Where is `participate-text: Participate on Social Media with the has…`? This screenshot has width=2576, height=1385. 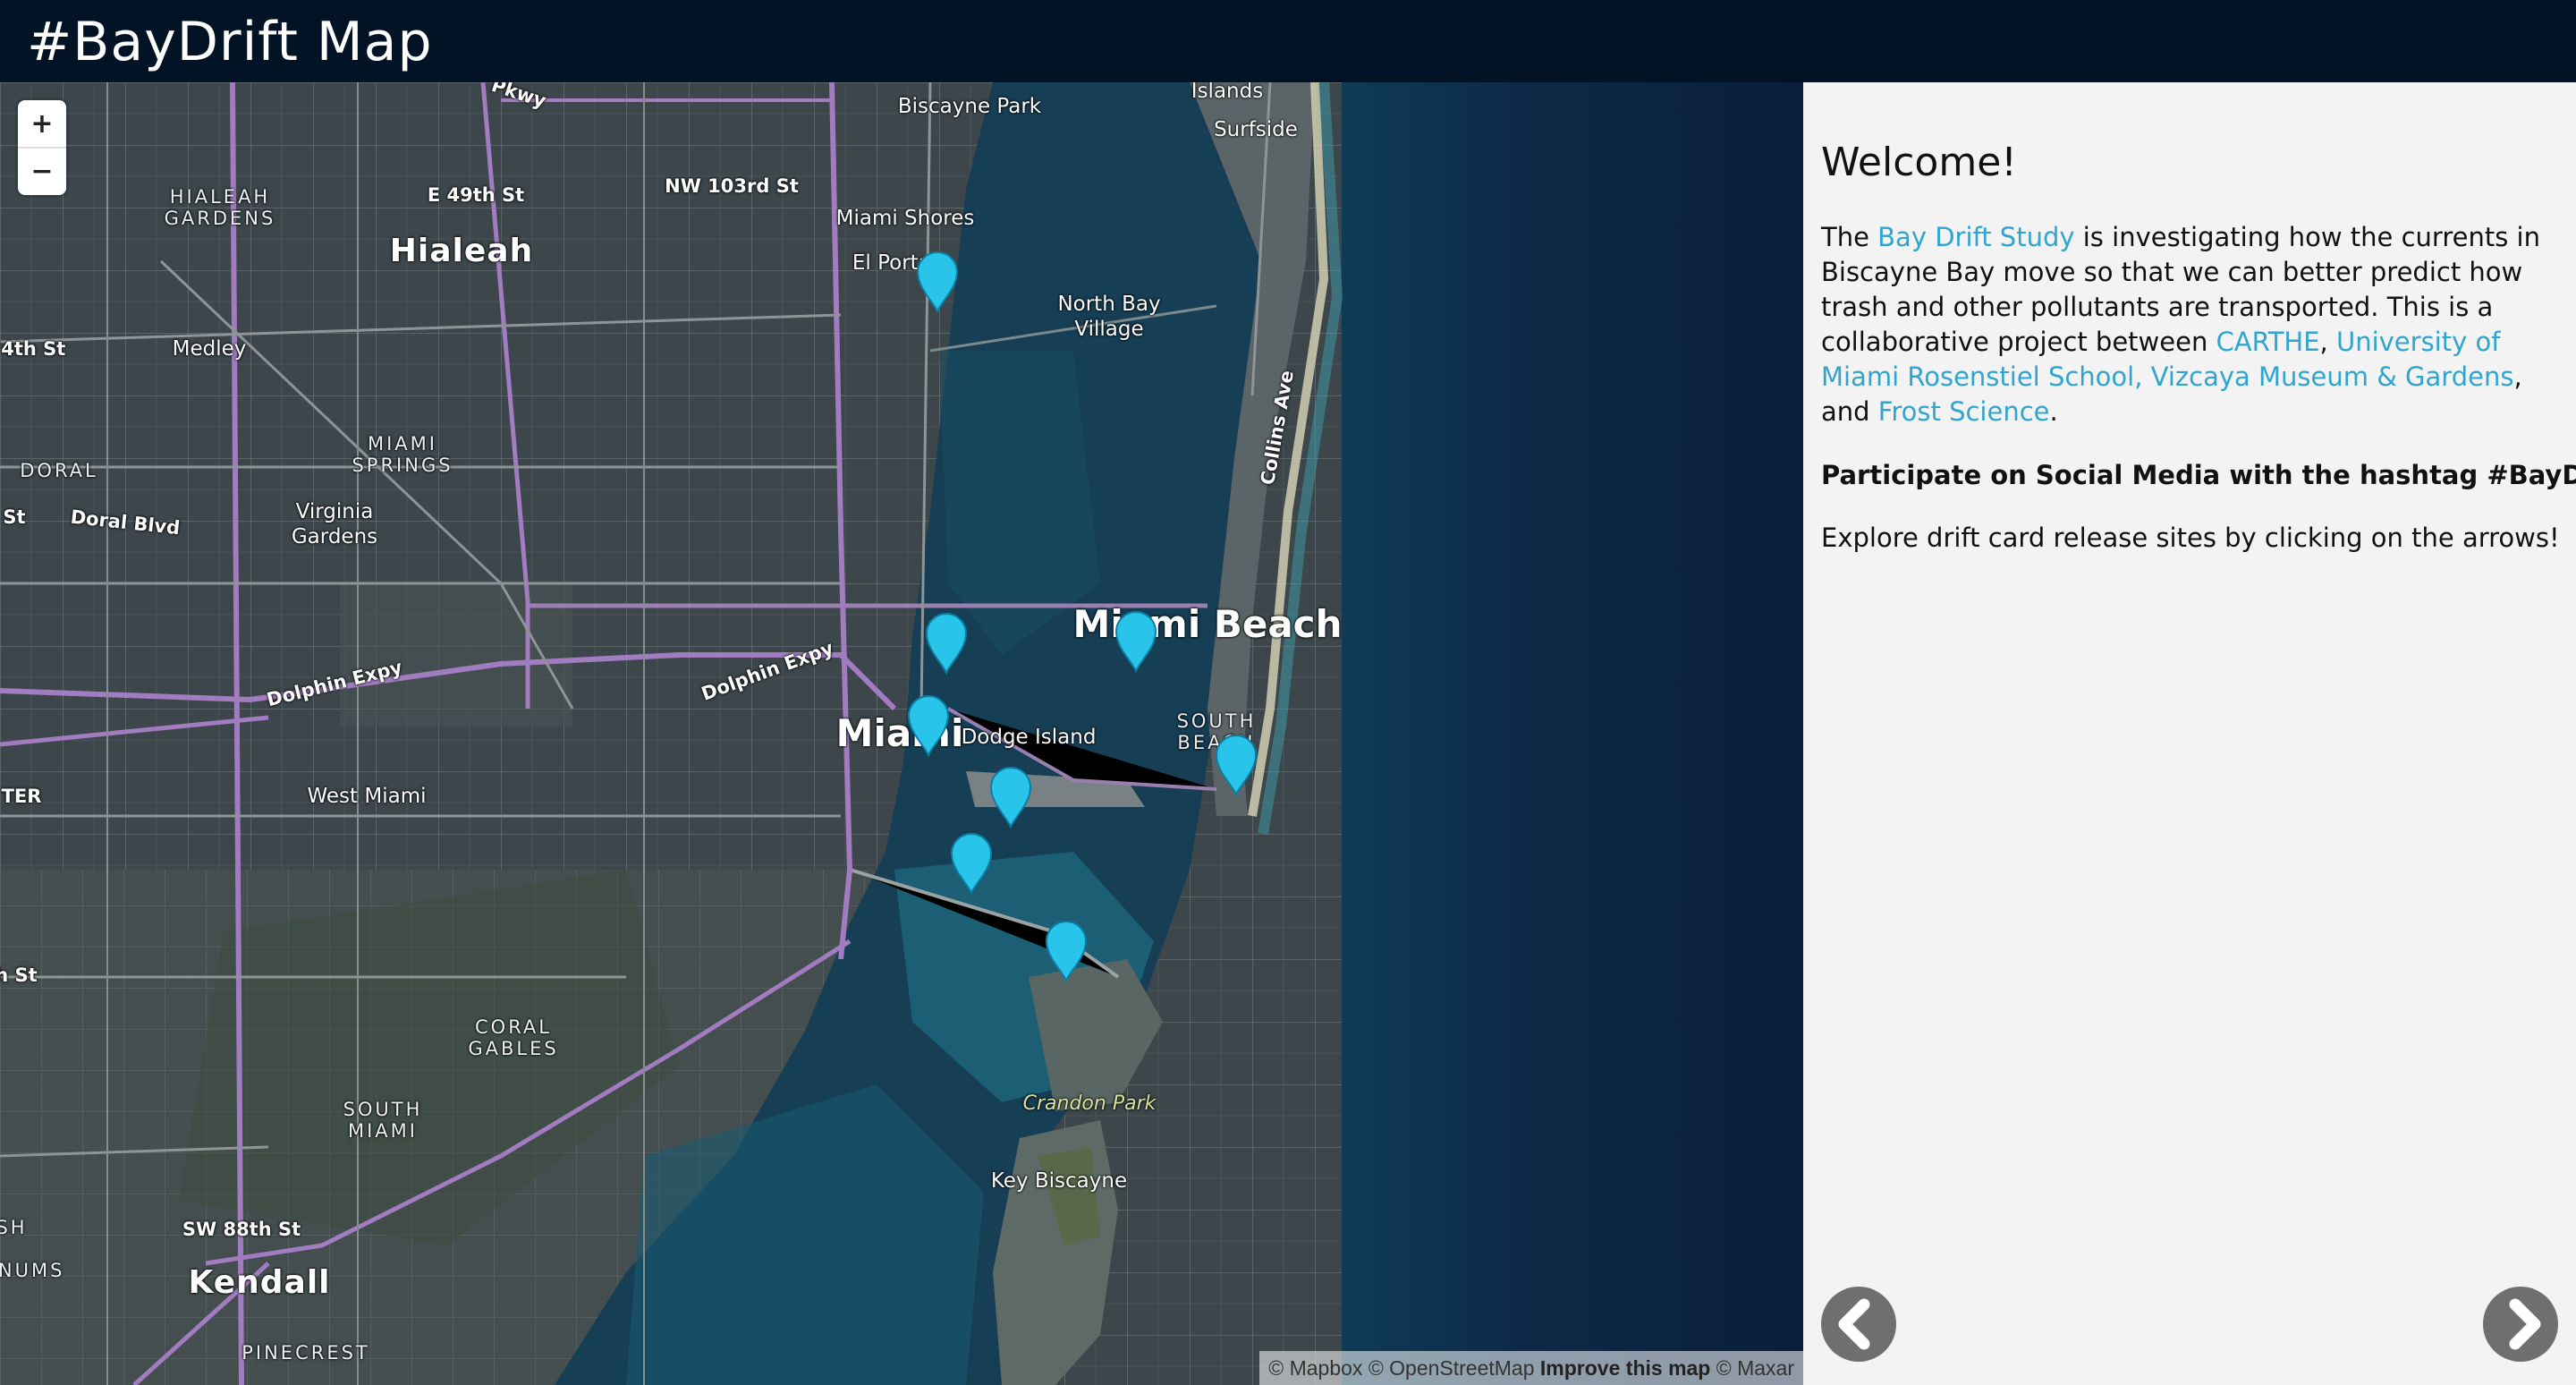 participate-text: Participate on Social Media with the has… is located at coordinates (2198, 475).